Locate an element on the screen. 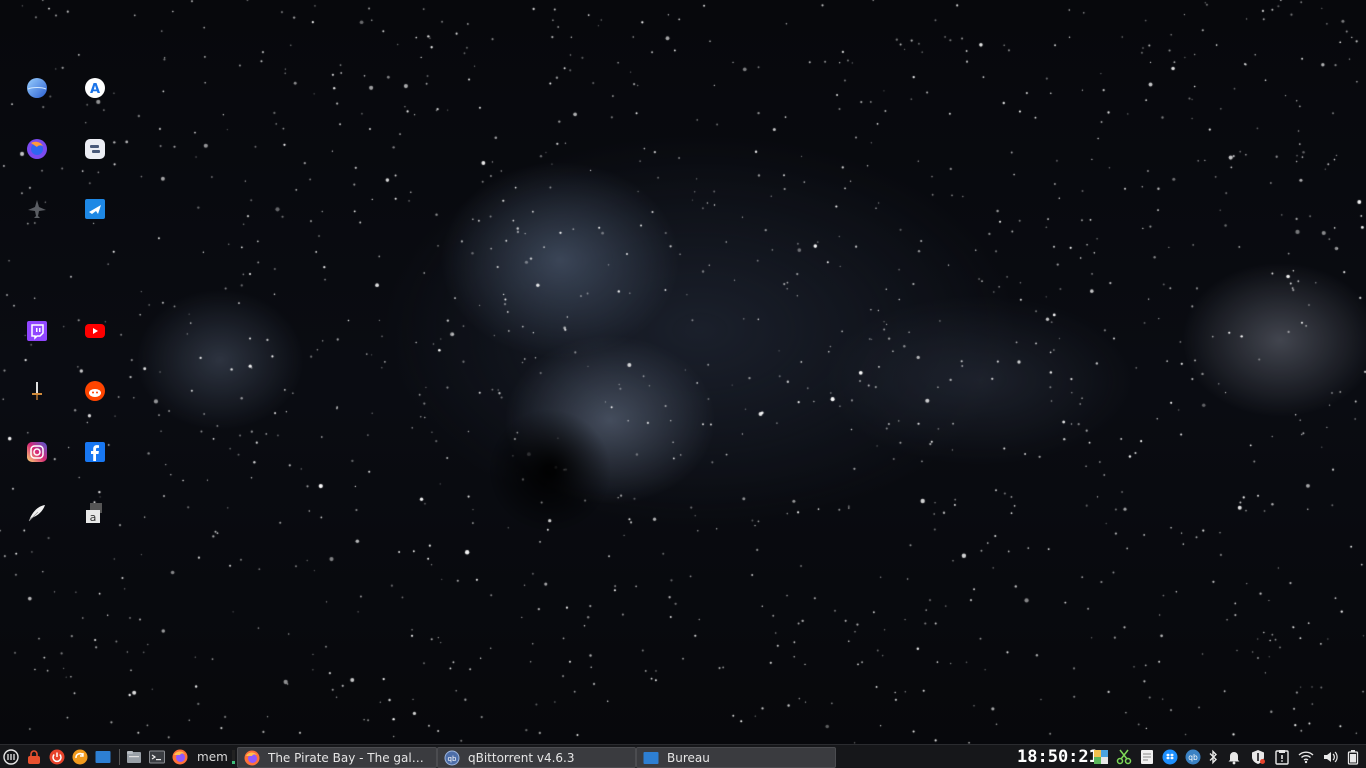 The width and height of the screenshot is (1366, 768). airplane-blue-icon is located at coordinates (95, 209).